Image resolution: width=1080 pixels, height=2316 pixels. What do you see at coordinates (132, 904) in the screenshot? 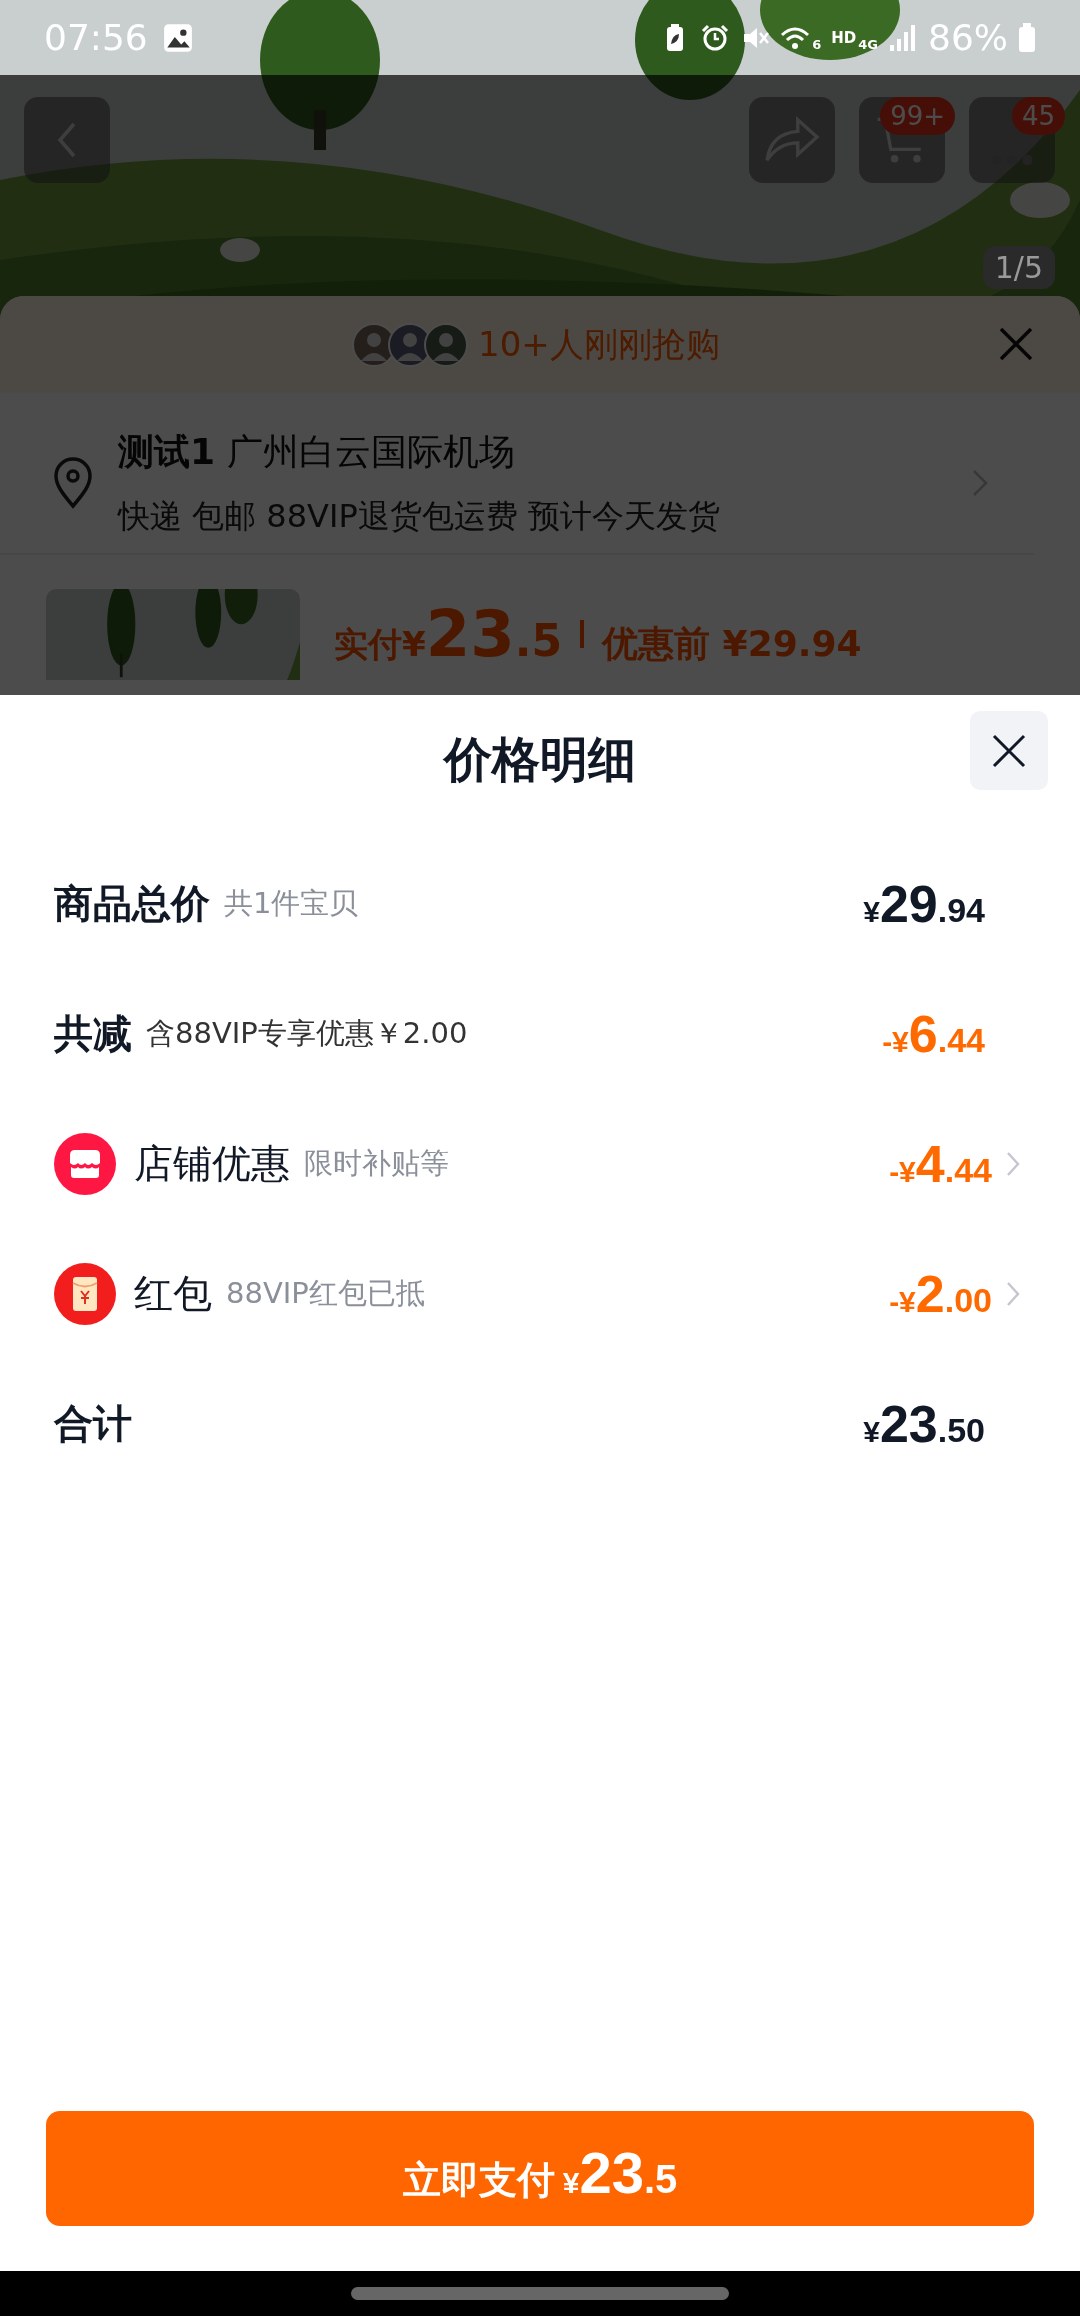
I see `row-label: 商品总价` at bounding box center [132, 904].